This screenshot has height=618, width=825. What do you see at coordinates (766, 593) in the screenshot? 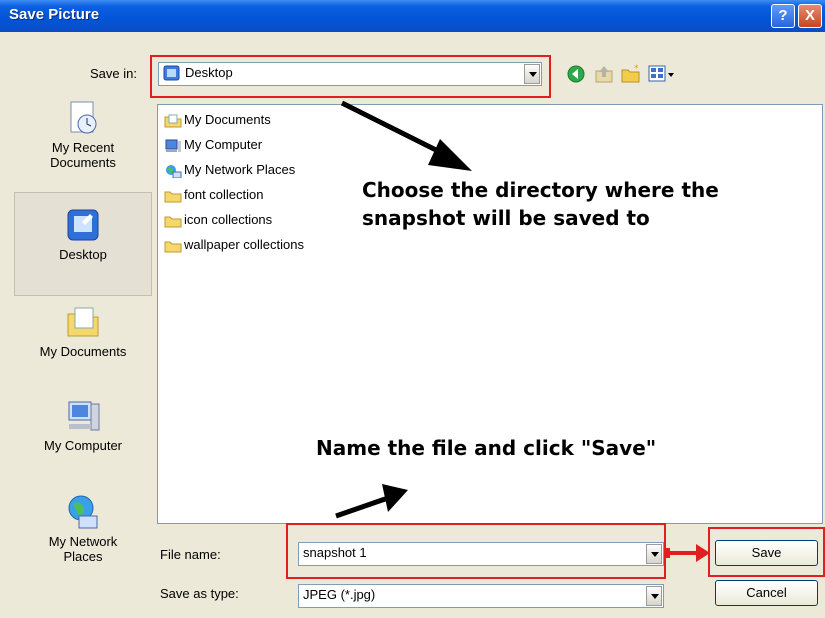
I see `cancel-button: Cancel` at bounding box center [766, 593].